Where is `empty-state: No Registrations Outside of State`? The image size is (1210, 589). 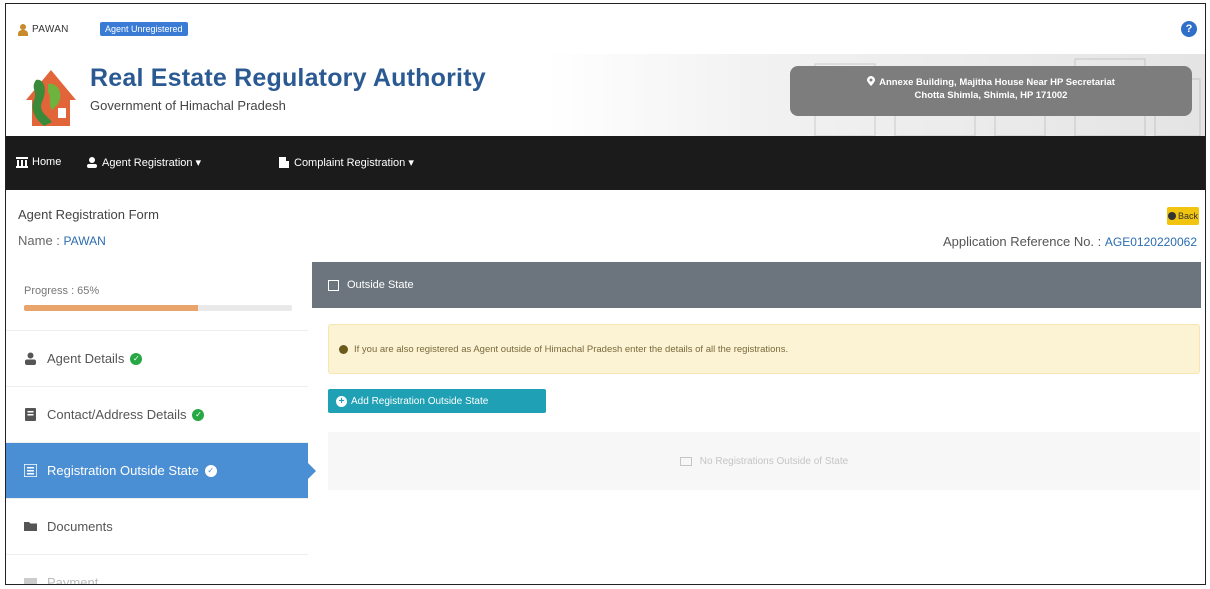 empty-state: No Registrations Outside of State is located at coordinates (764, 461).